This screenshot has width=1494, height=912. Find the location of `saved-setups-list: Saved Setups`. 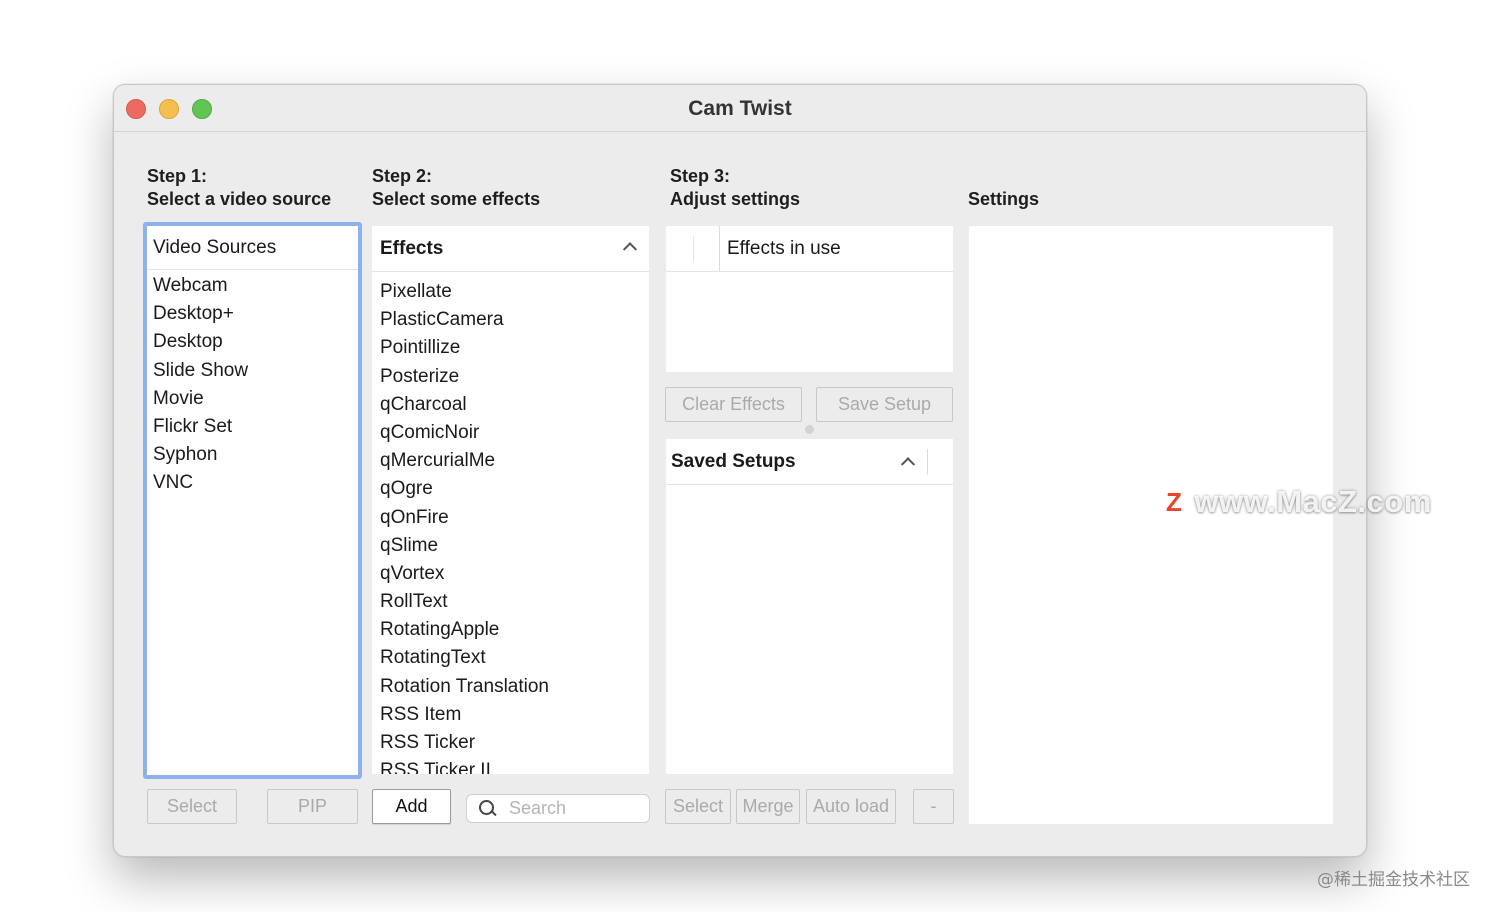

saved-setups-list: Saved Setups is located at coordinates (809, 606).